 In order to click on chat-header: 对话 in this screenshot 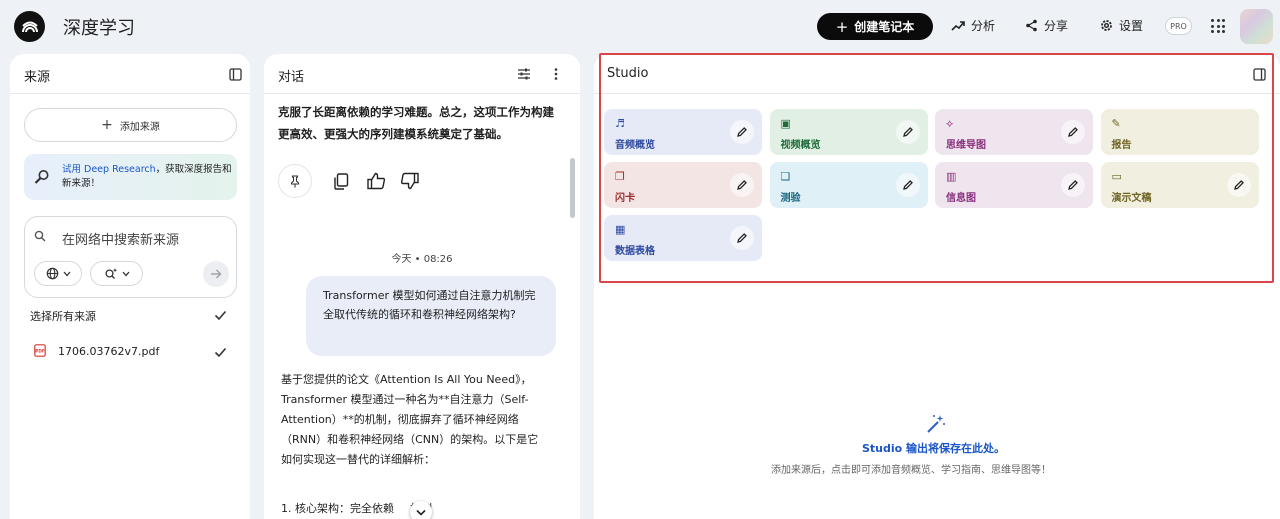, I will do `click(422, 74)`.